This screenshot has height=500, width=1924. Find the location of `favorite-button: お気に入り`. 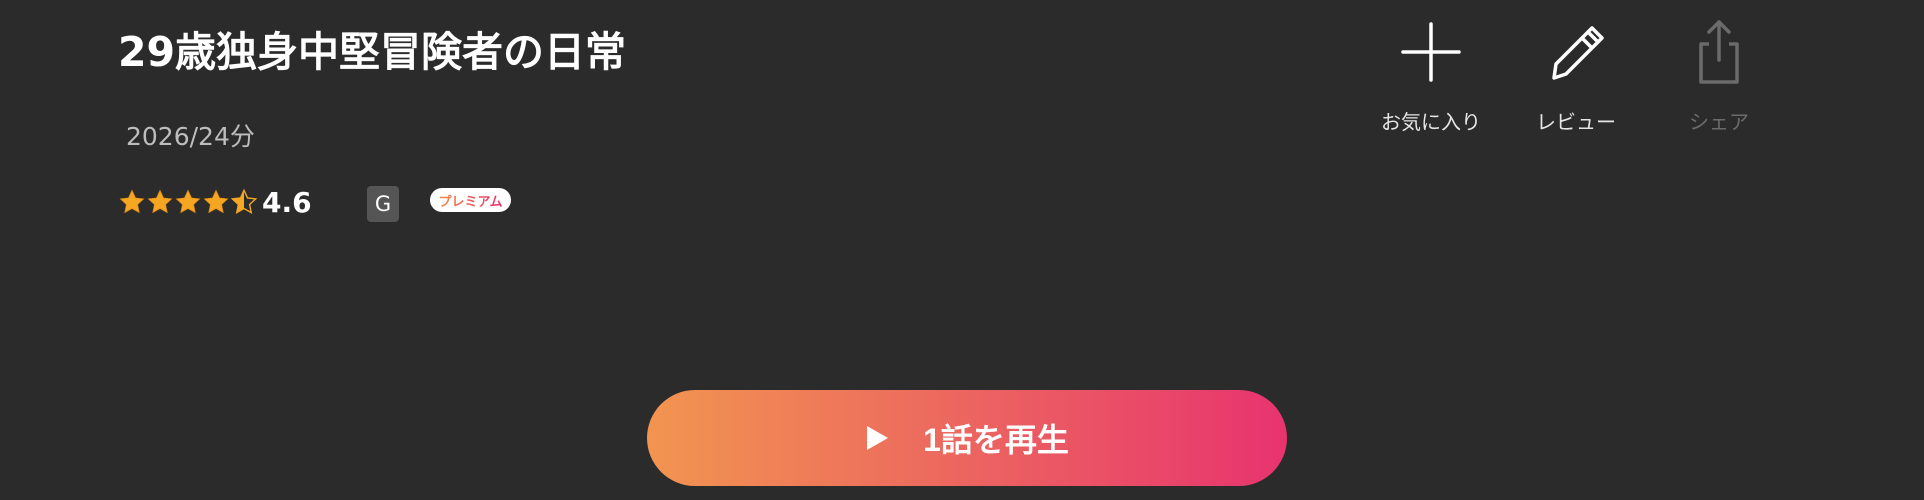

favorite-button: お気に入り is located at coordinates (1431, 77).